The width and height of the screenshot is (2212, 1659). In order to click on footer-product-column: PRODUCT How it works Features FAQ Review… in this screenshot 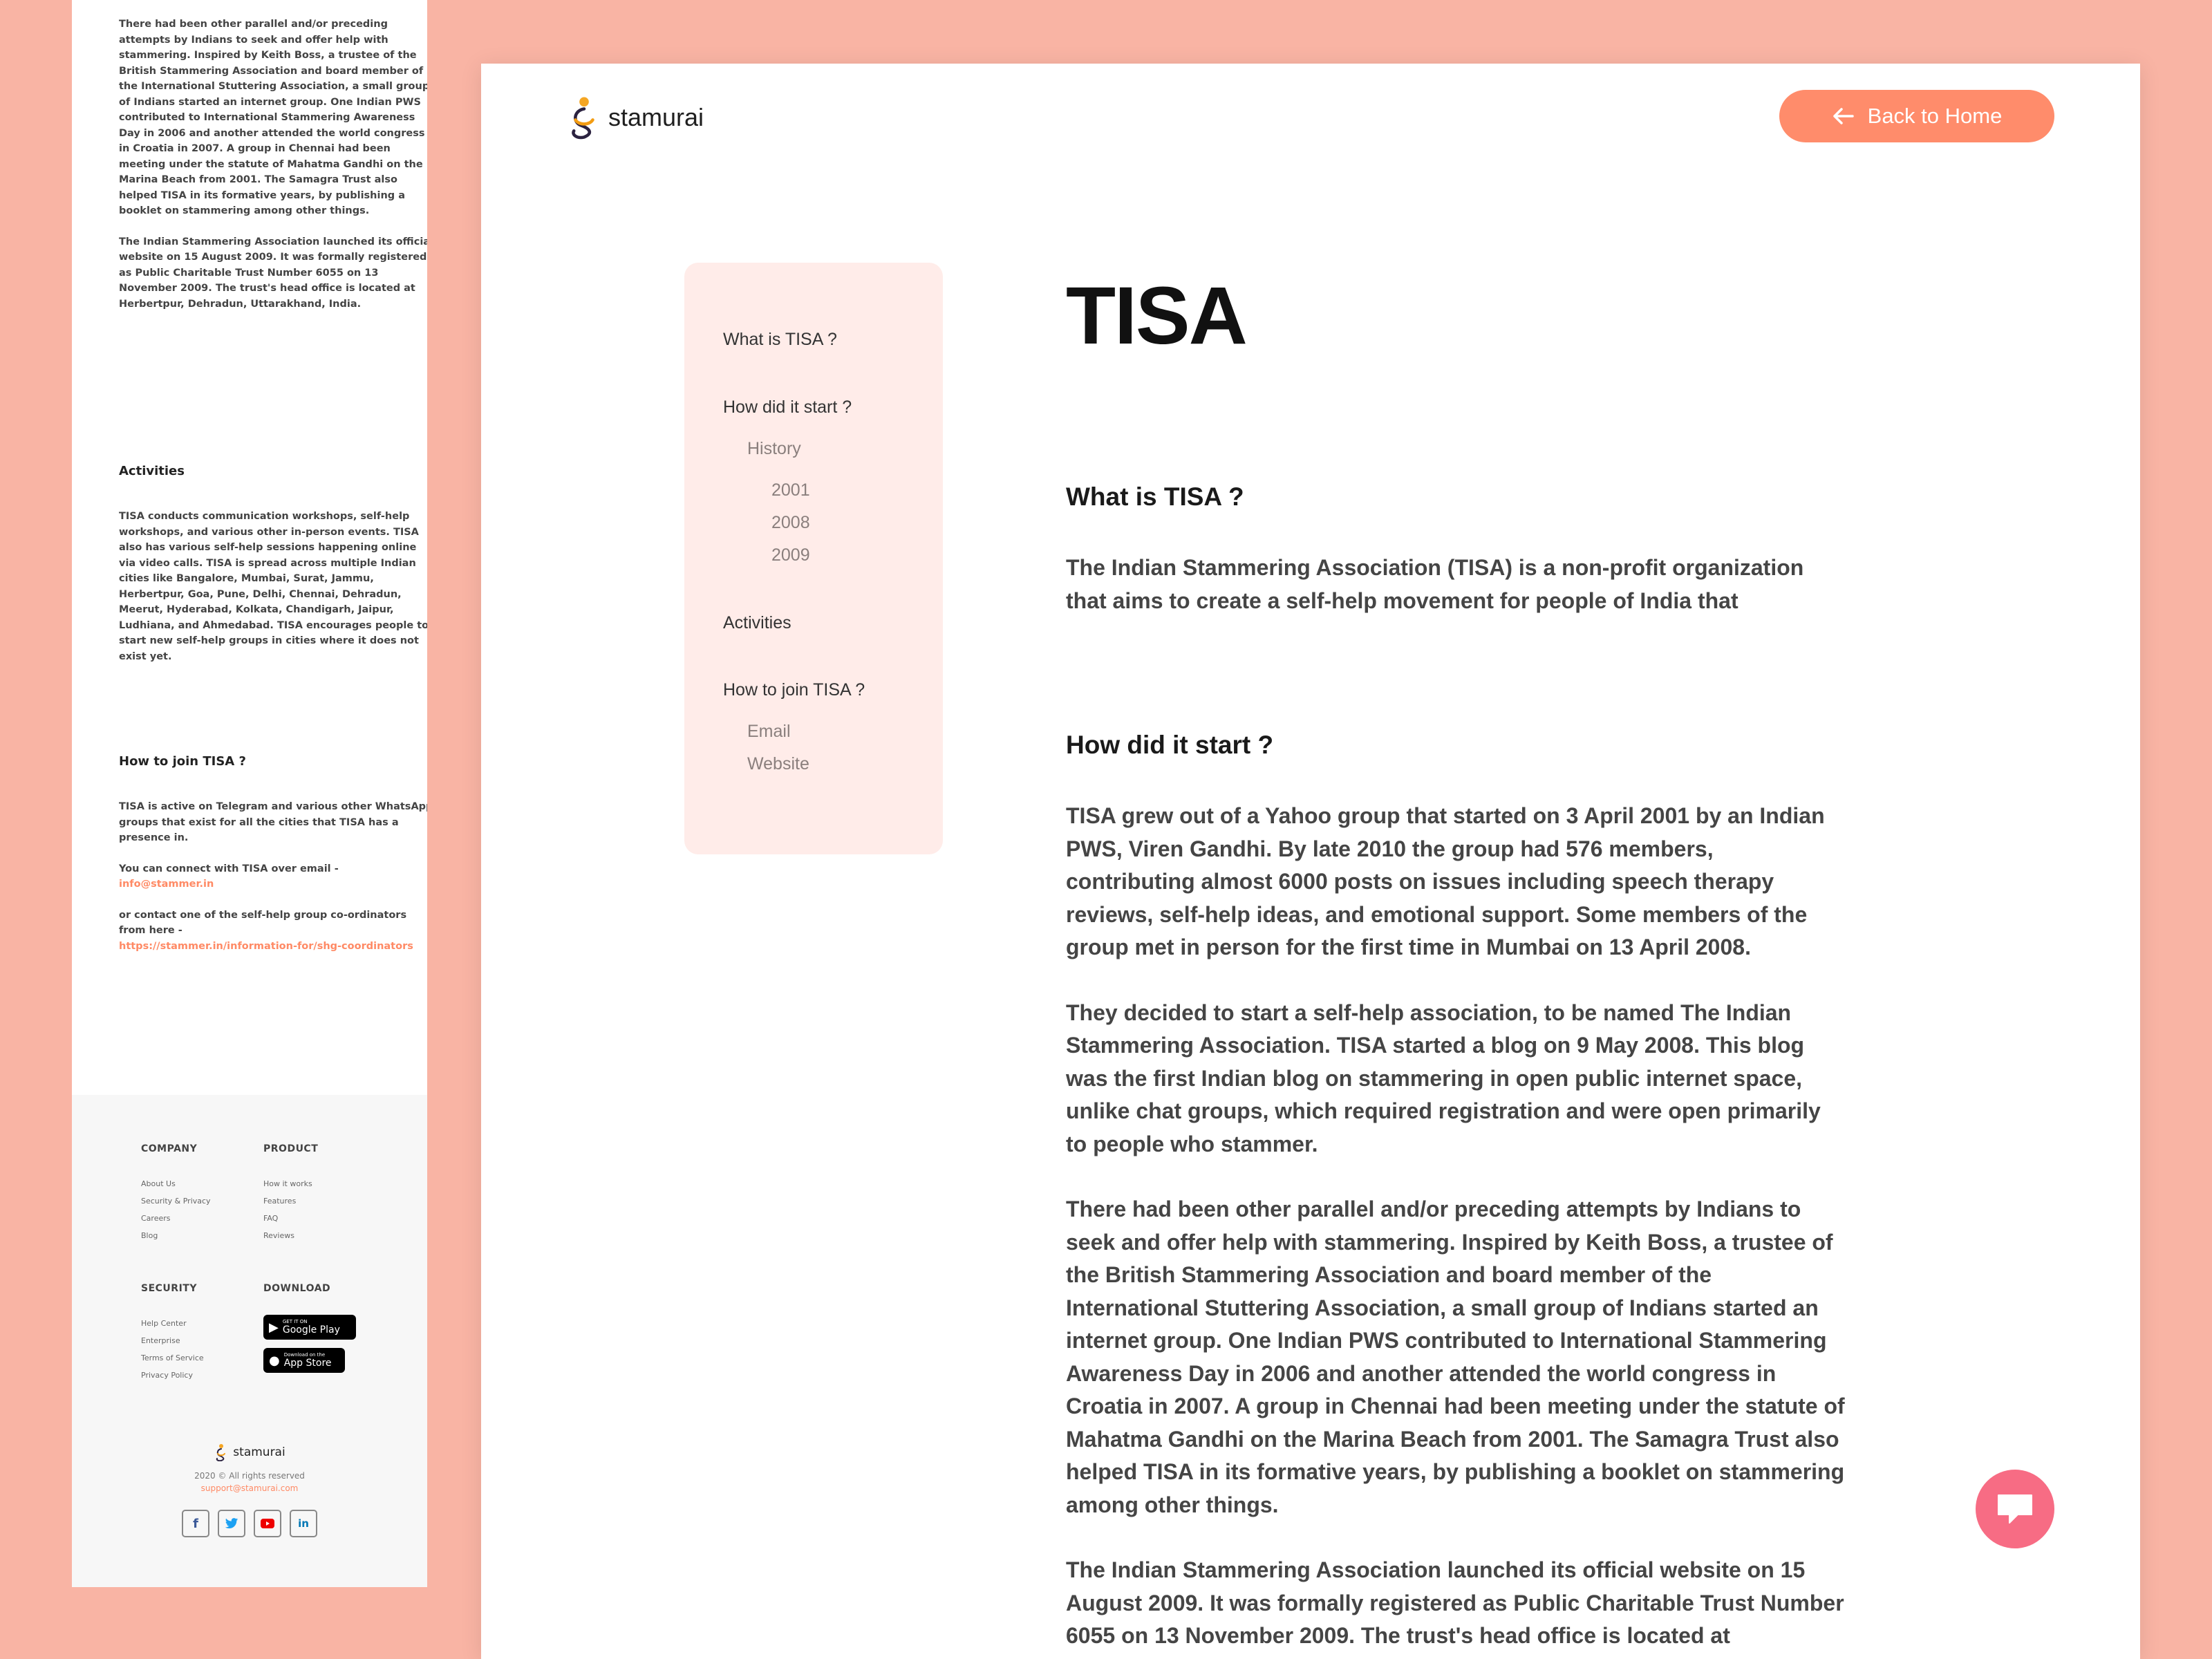, I will do `click(290, 1192)`.